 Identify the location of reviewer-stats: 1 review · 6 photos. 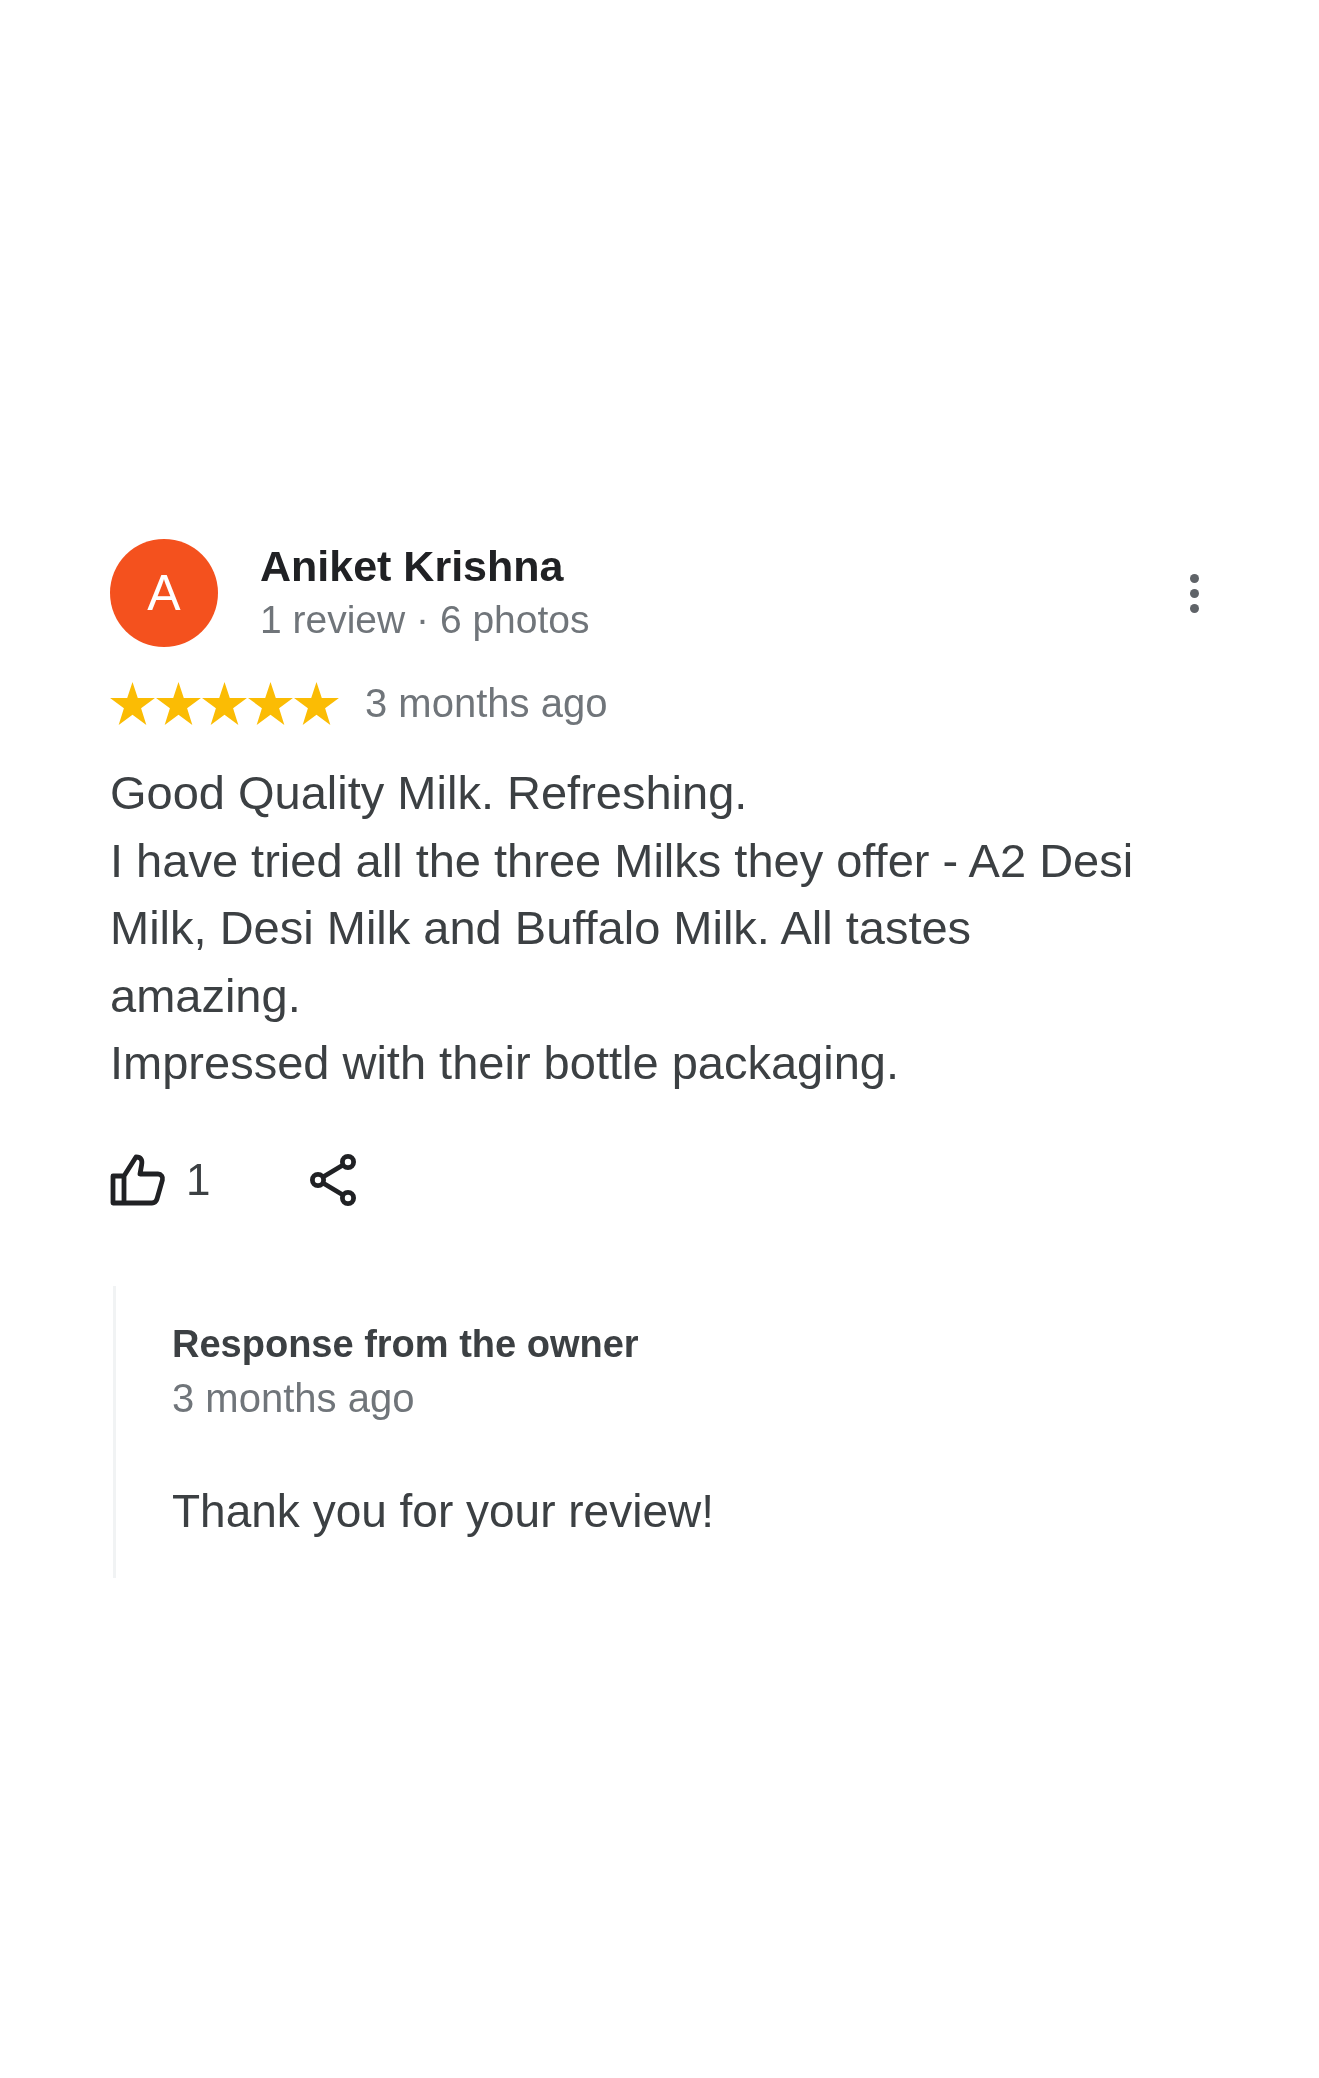
(425, 620).